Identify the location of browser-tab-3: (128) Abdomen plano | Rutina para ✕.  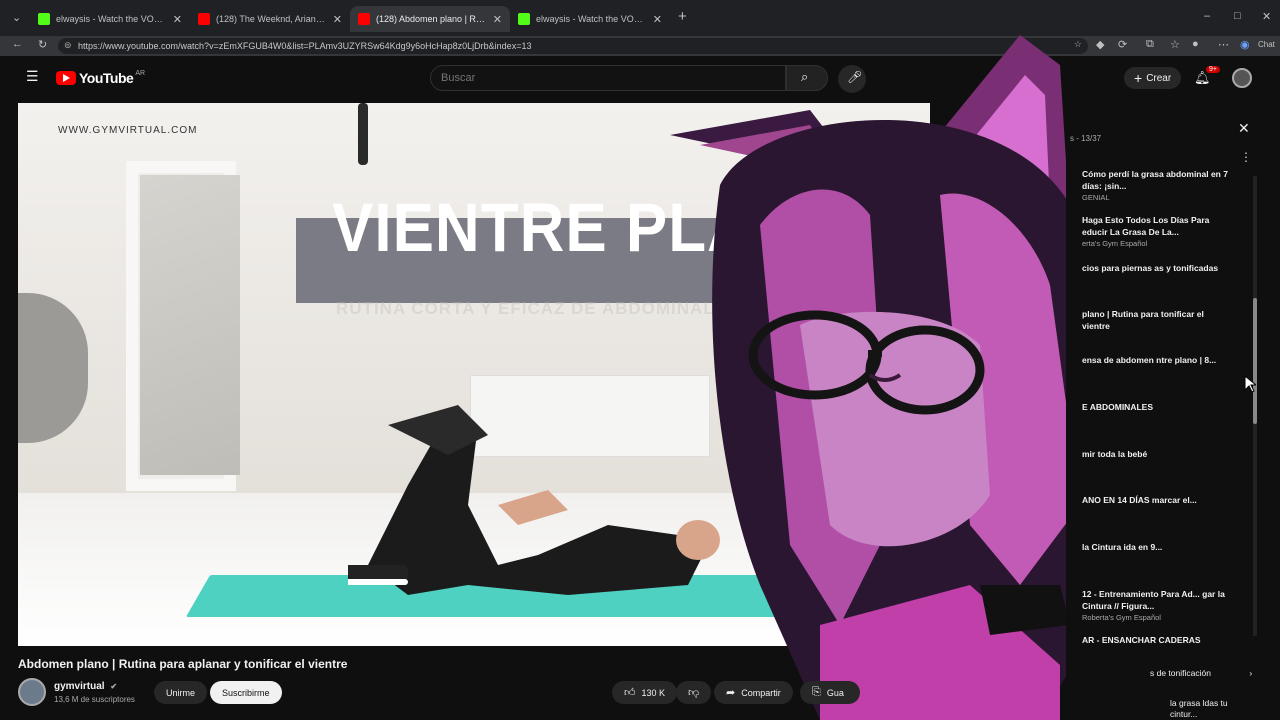
(430, 19).